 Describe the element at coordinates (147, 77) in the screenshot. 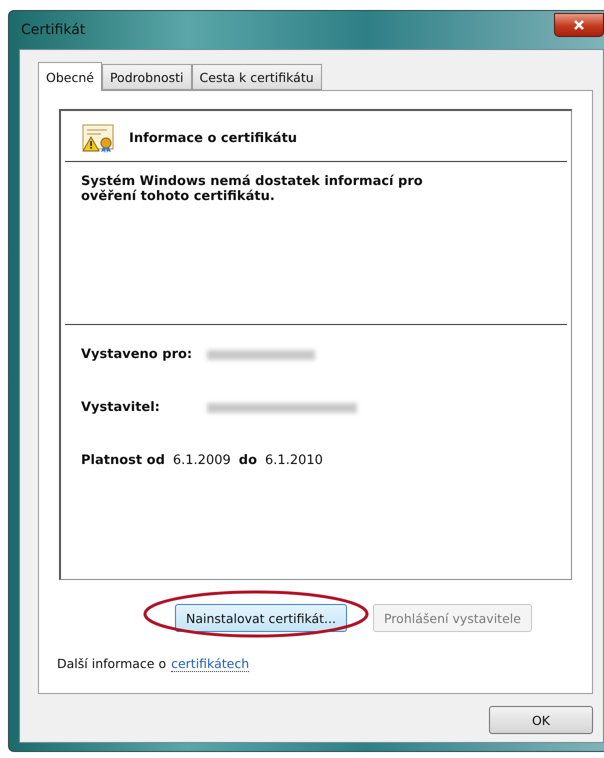

I see `tab: Podrobnosti` at that location.